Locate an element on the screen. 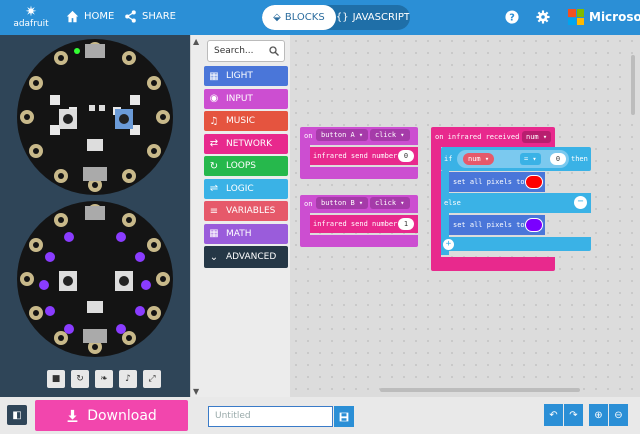 The width and height of the screenshot is (640, 434). save-icon is located at coordinates (344, 416).